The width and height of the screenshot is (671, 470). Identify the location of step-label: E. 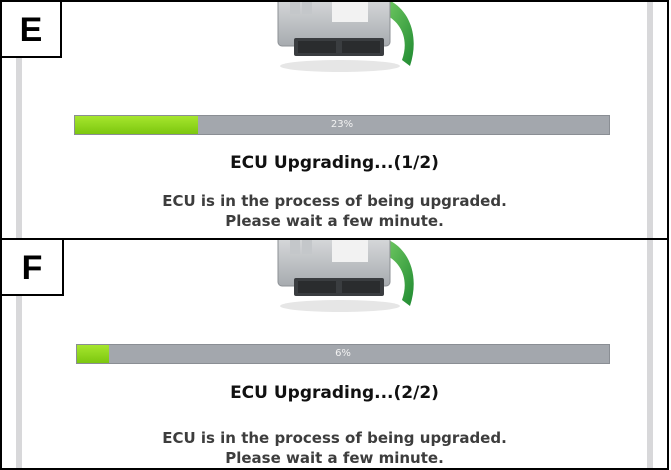
(32, 30).